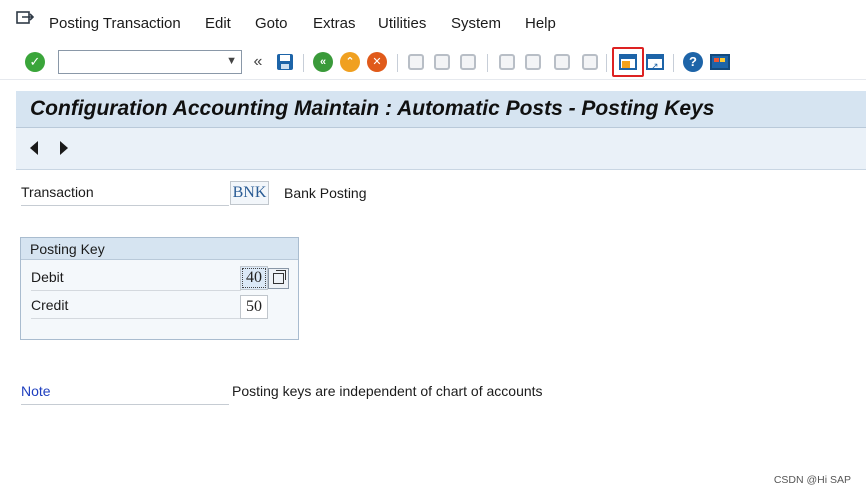 The image size is (866, 495). What do you see at coordinates (402, 23) in the screenshot?
I see `menu-utilities: Utilities` at bounding box center [402, 23].